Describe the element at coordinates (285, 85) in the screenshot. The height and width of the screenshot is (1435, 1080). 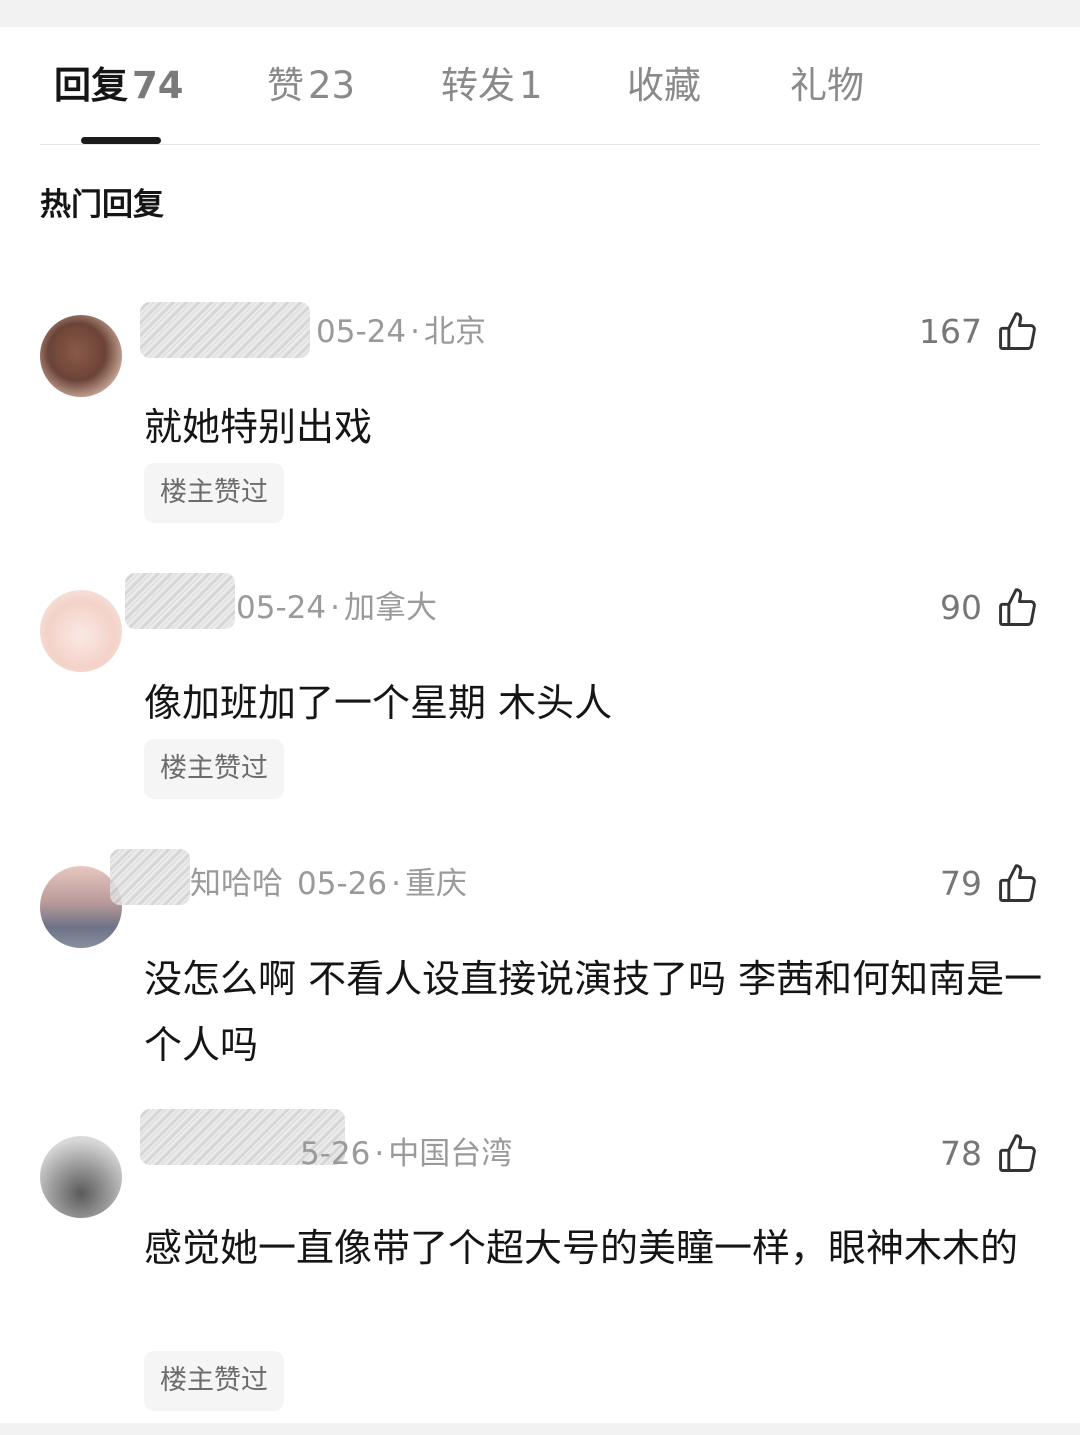
I see `tab-likes-label: 赞` at that location.